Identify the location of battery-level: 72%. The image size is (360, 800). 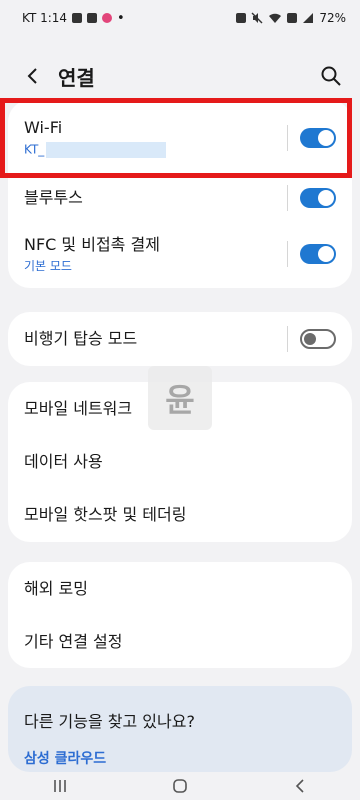
(332, 18).